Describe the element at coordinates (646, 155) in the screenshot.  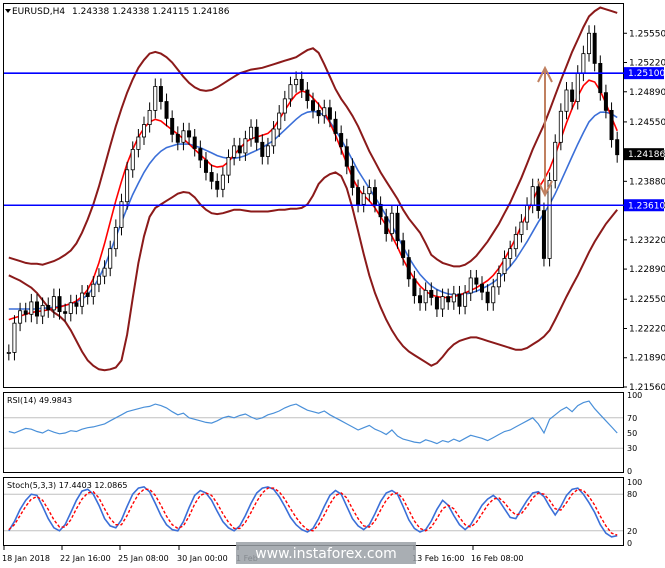
I see `current-price-label: 1.24186` at that location.